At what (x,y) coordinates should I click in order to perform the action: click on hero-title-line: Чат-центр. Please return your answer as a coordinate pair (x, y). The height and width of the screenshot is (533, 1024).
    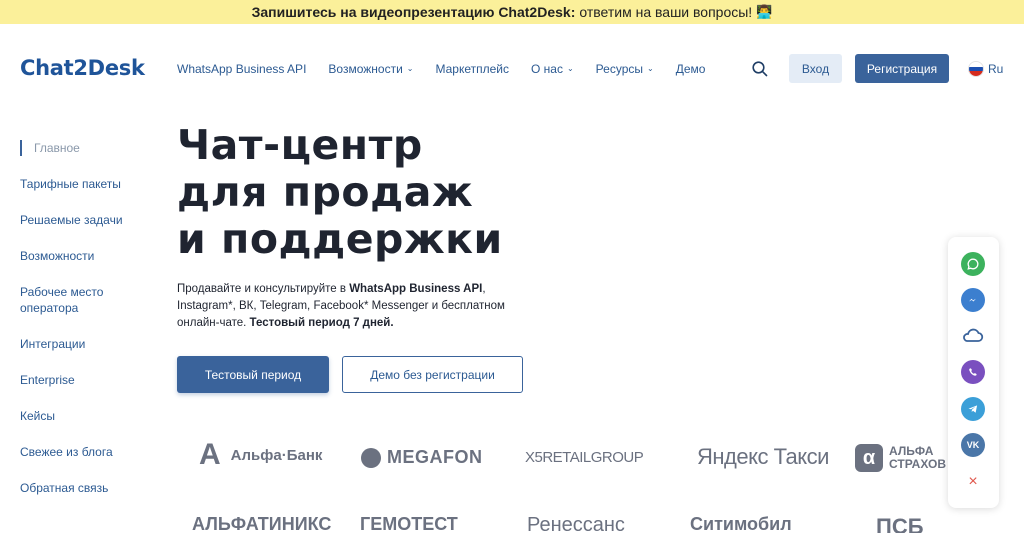
    Looking at the image, I should click on (300, 145).